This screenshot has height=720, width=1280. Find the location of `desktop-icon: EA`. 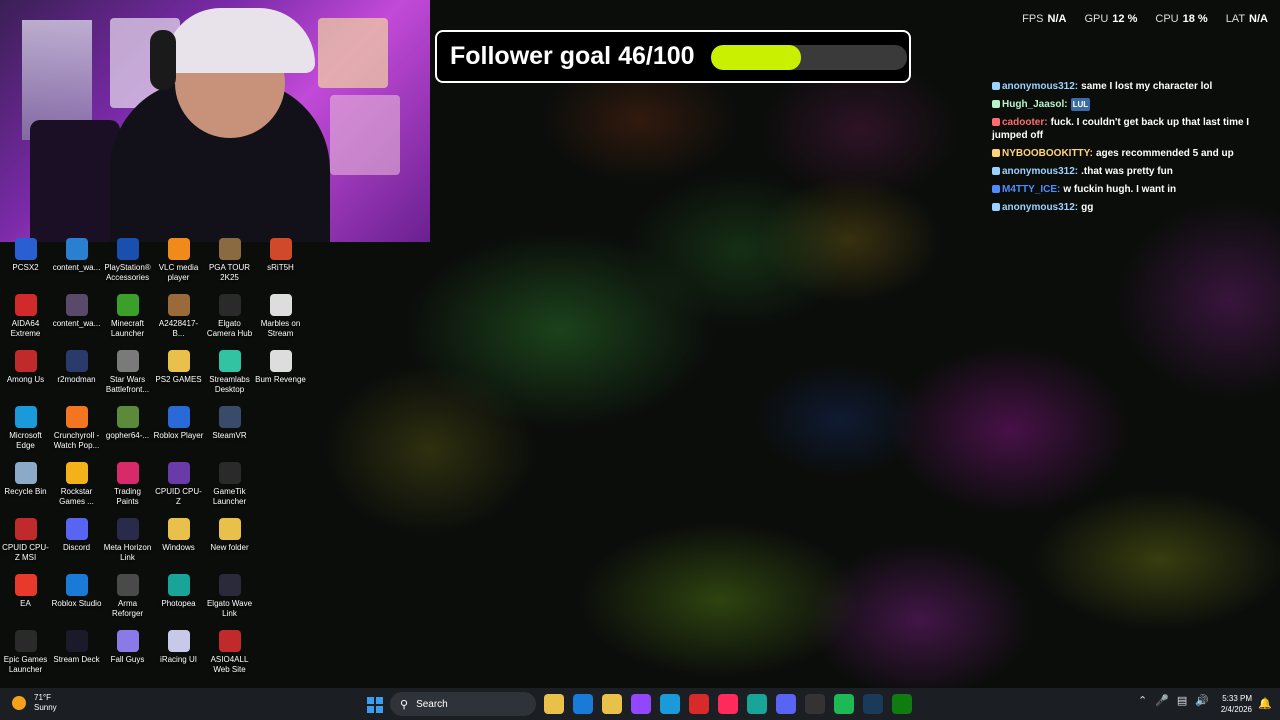

desktop-icon: EA is located at coordinates (25, 591).